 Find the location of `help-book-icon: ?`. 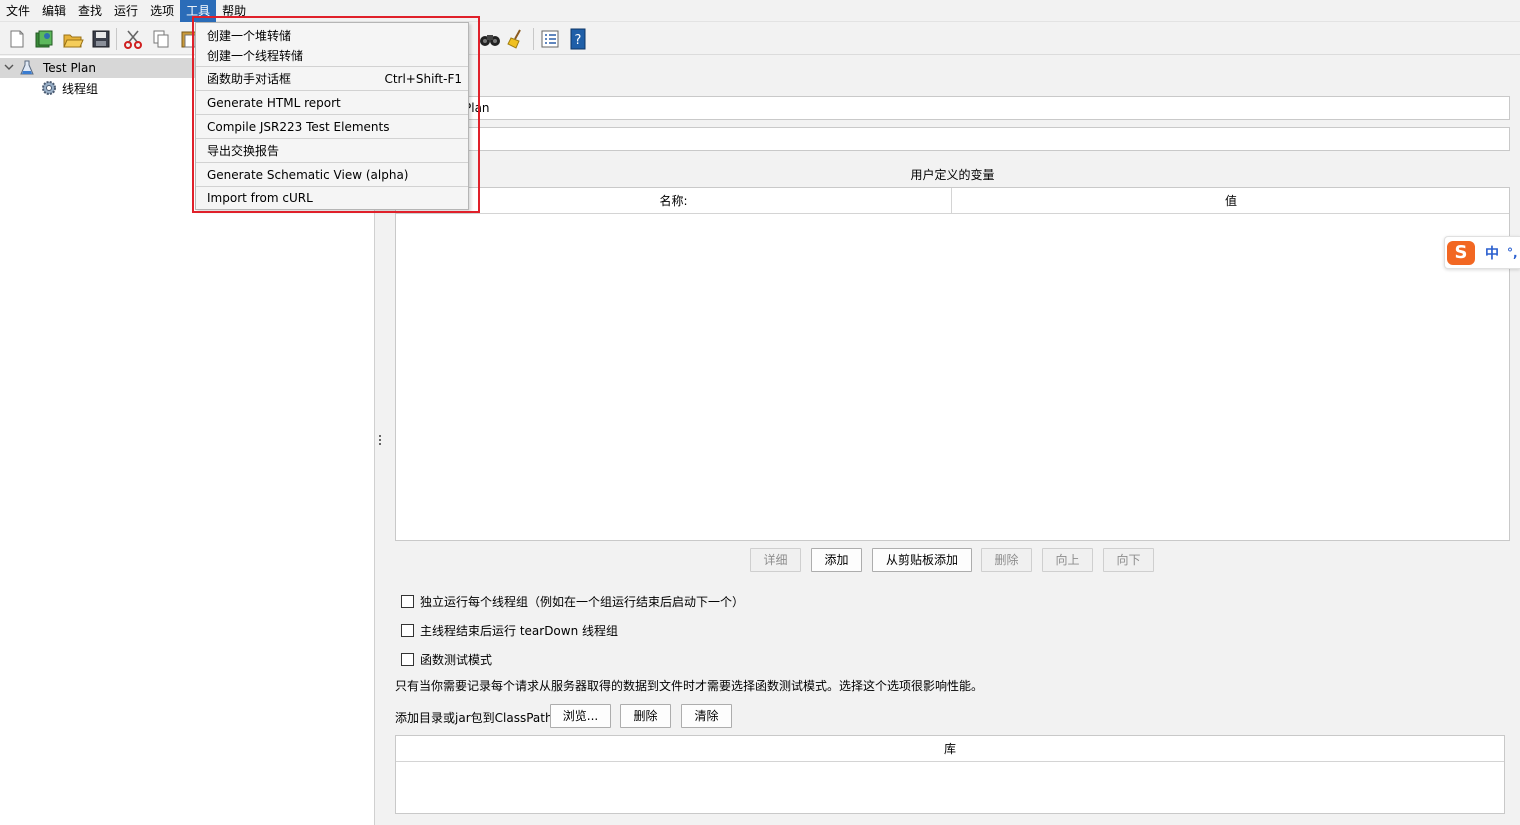

help-book-icon: ? is located at coordinates (578, 39).